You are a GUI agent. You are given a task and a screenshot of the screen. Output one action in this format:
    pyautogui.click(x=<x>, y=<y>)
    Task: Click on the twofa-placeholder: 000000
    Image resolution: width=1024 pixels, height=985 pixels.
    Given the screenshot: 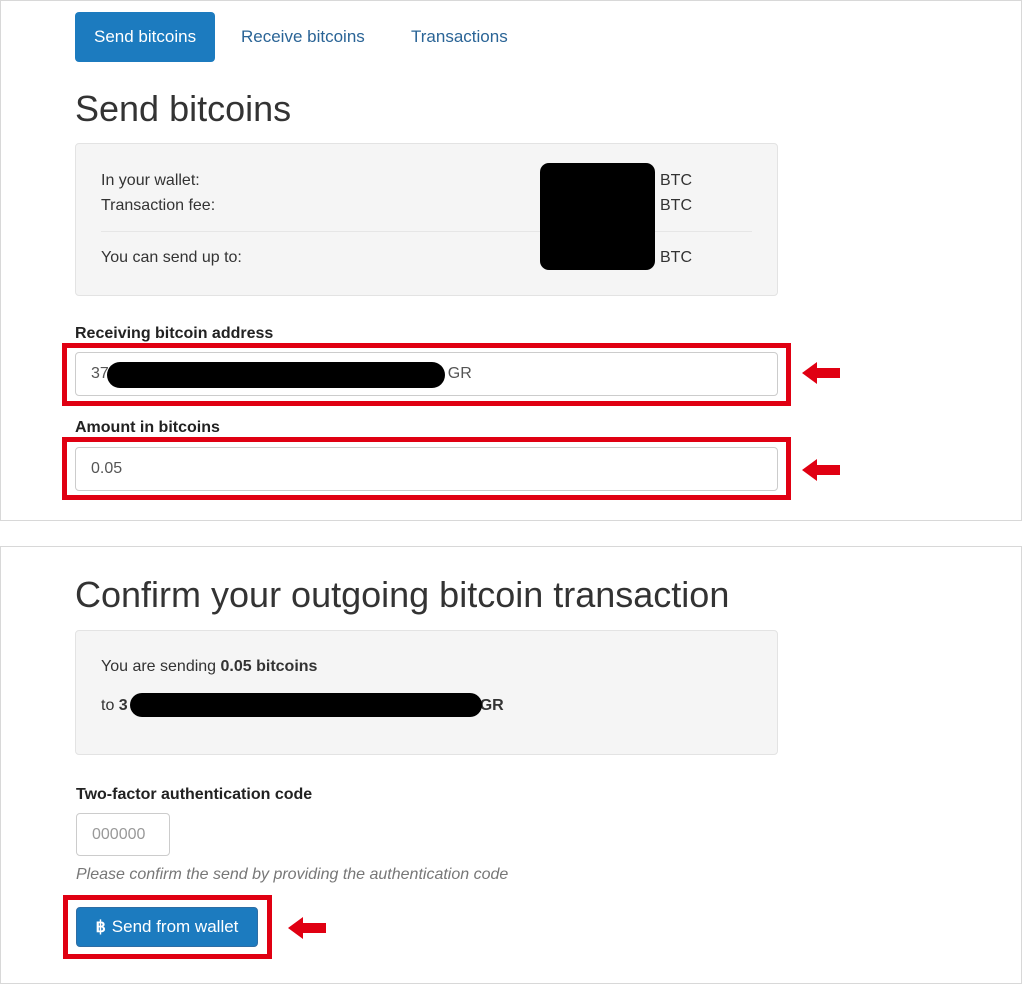 What is the action you would take?
    pyautogui.click(x=119, y=834)
    